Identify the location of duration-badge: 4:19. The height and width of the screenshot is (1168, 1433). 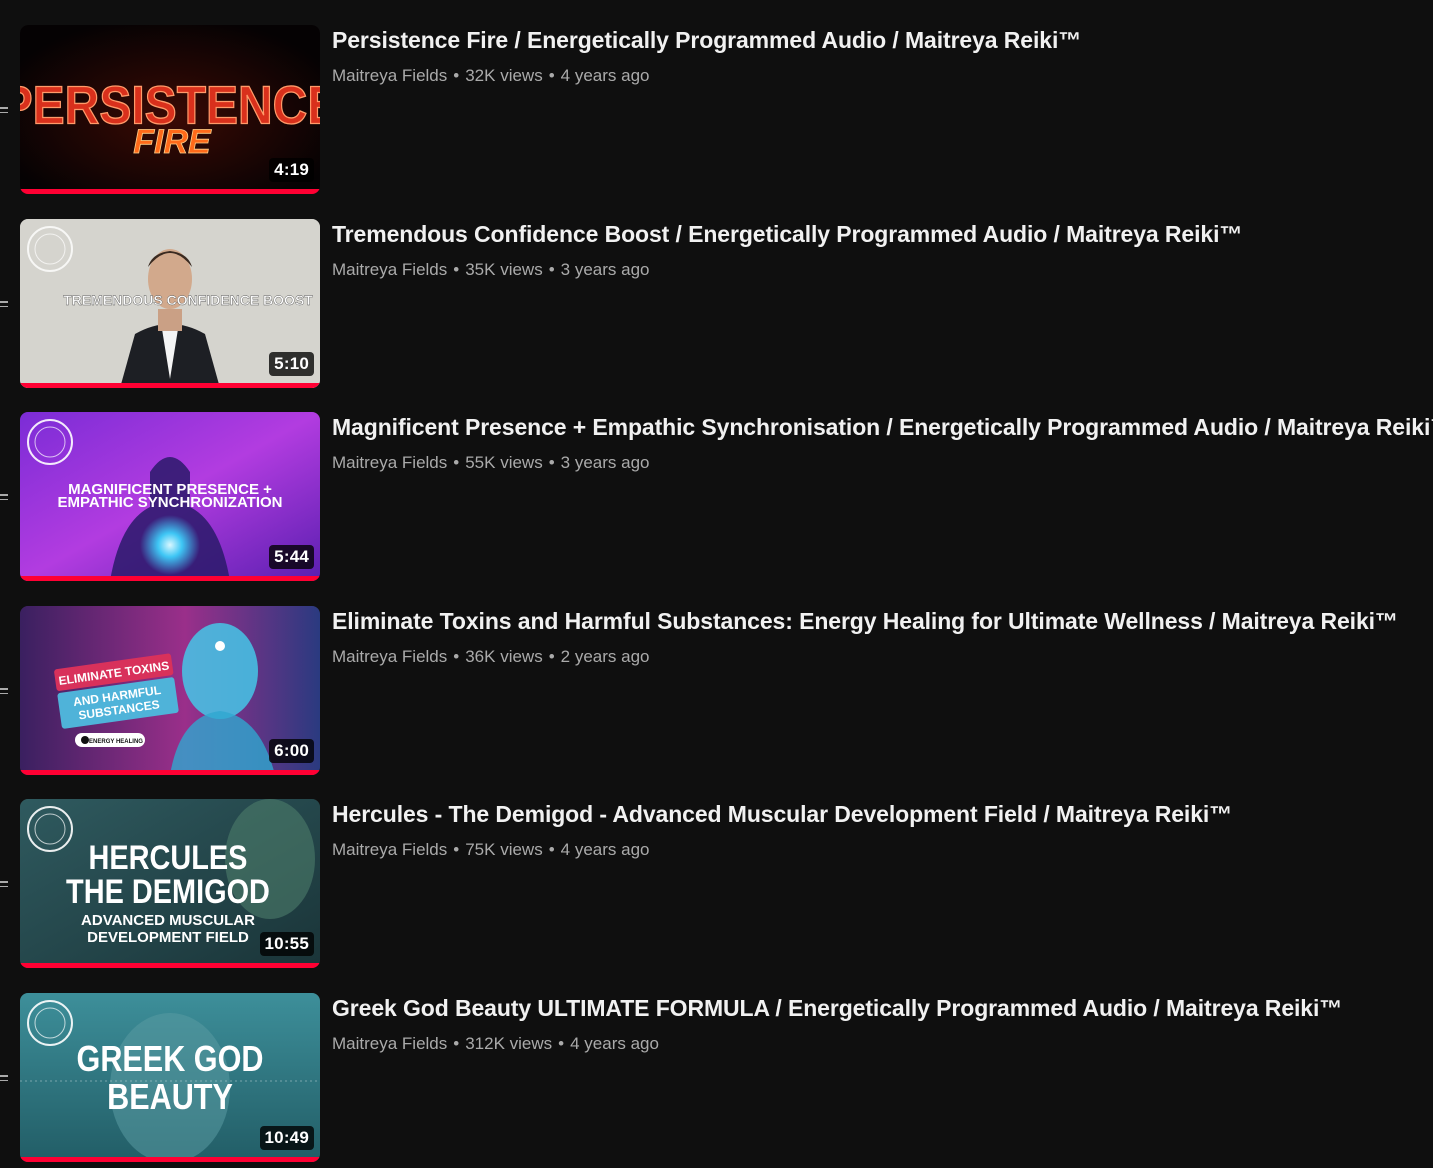
(291, 170).